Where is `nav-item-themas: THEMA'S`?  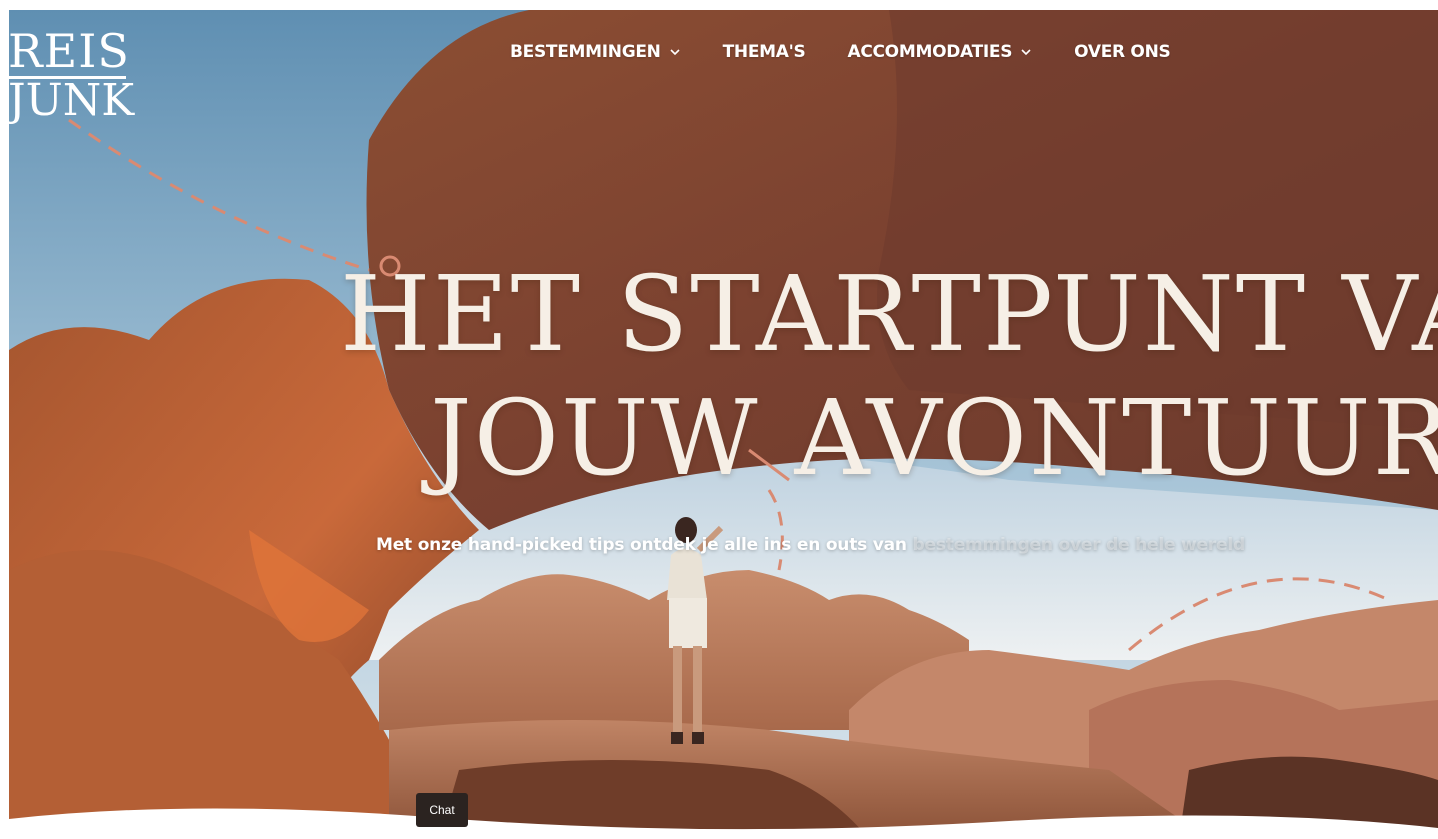
nav-item-themas: THEMA'S is located at coordinates (764, 52).